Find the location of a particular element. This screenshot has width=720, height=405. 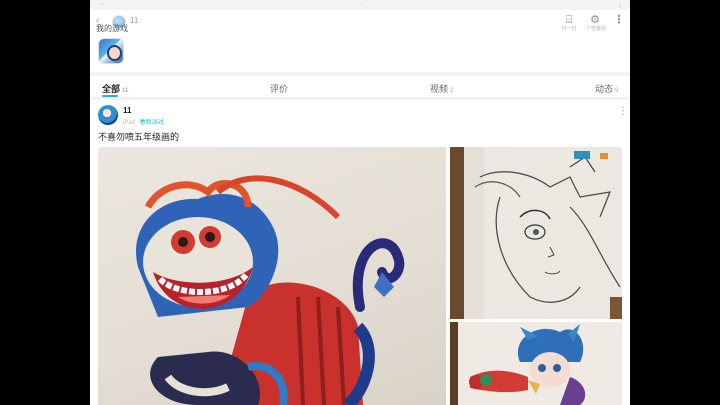

post-device: iPad is located at coordinates (129, 123).